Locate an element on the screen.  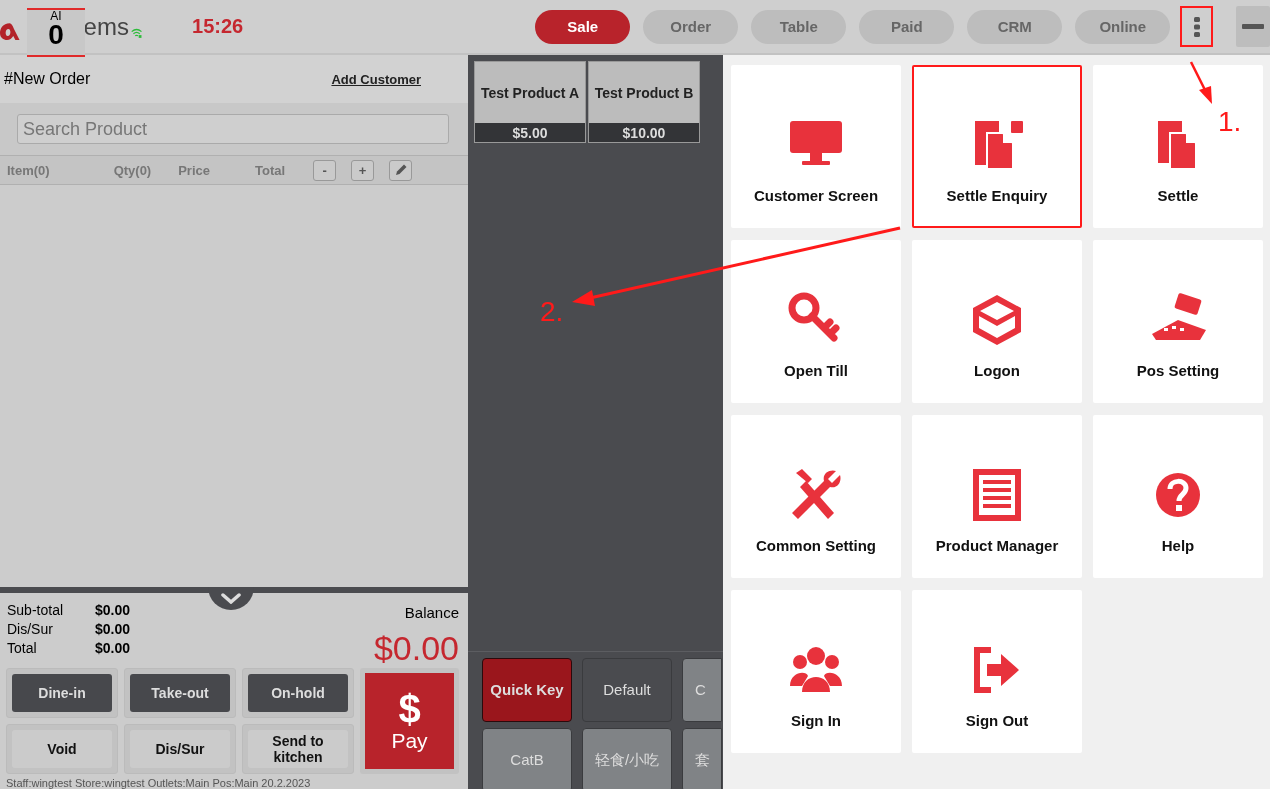
annotation-label: 2. is located at coordinates (552, 312).